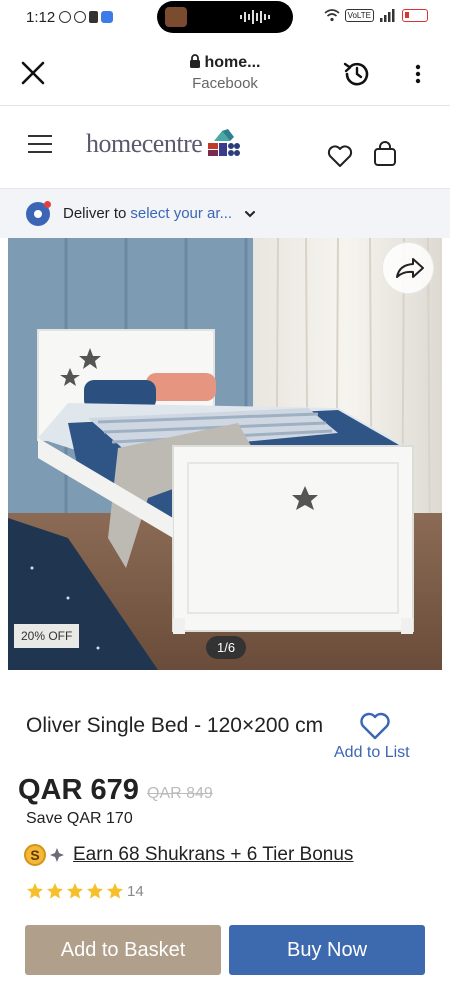 This screenshot has width=450, height=1000. What do you see at coordinates (224, 142) in the screenshot?
I see `logo-mark-icon` at bounding box center [224, 142].